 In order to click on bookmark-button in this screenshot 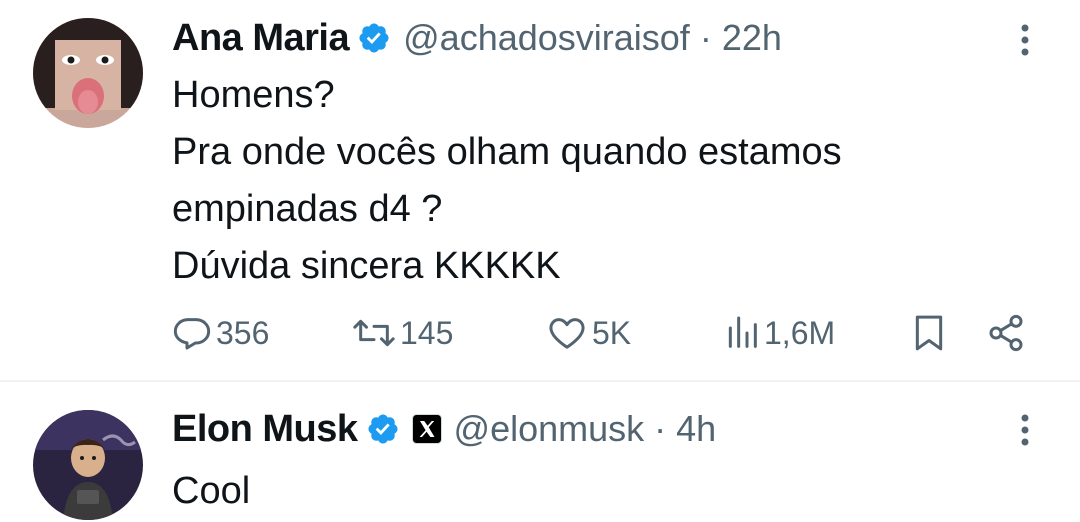, I will do `click(929, 333)`.